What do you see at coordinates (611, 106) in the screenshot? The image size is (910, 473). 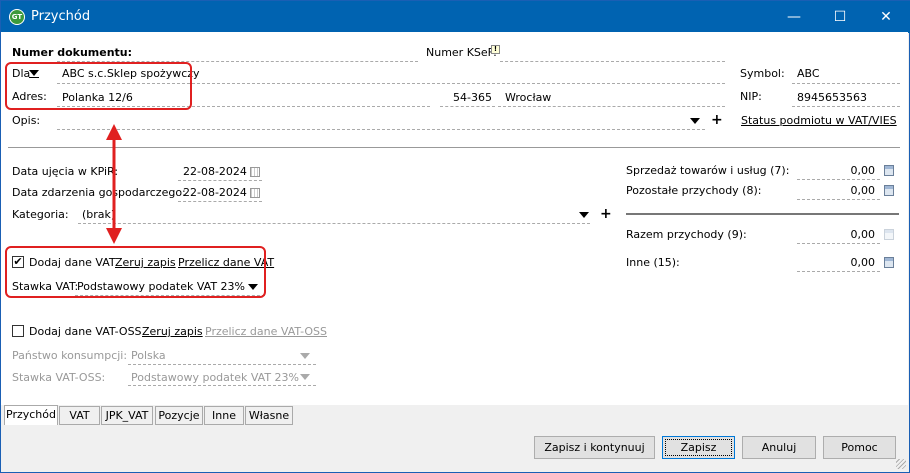 I see `miasto-input` at bounding box center [611, 106].